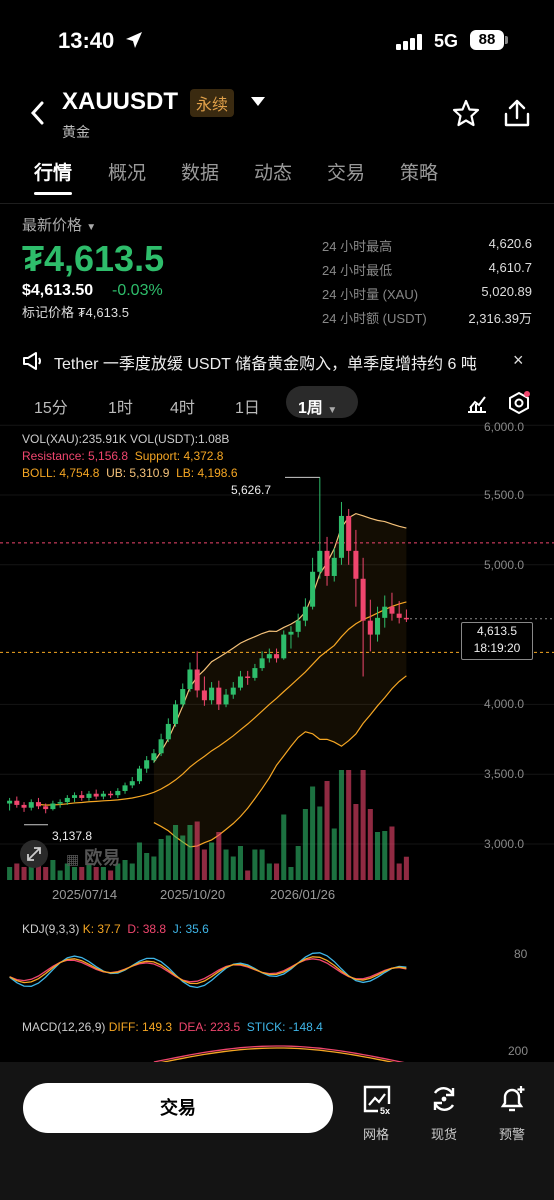 The height and width of the screenshot is (1200, 554). I want to click on kdj-legend: KDJ(9,3,3) K: 37.7 D: 38.8 J: 35.6, so click(115, 929).